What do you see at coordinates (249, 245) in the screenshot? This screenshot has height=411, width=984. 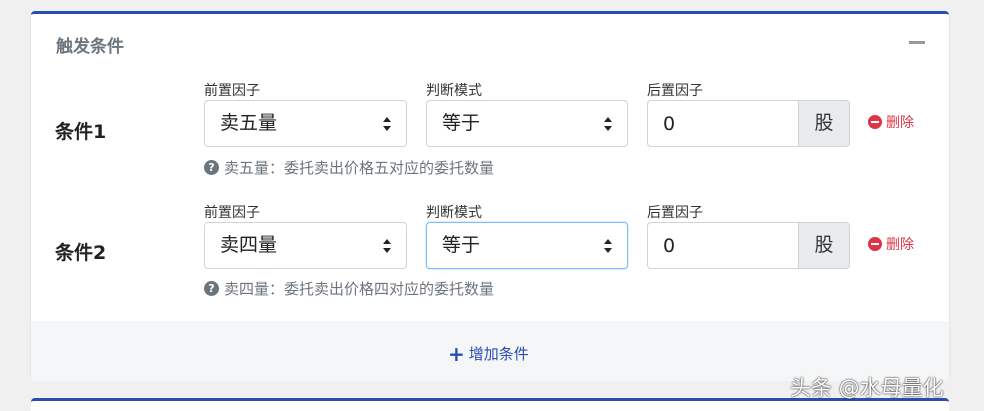 I see `front-factor-value: 卖四量` at bounding box center [249, 245].